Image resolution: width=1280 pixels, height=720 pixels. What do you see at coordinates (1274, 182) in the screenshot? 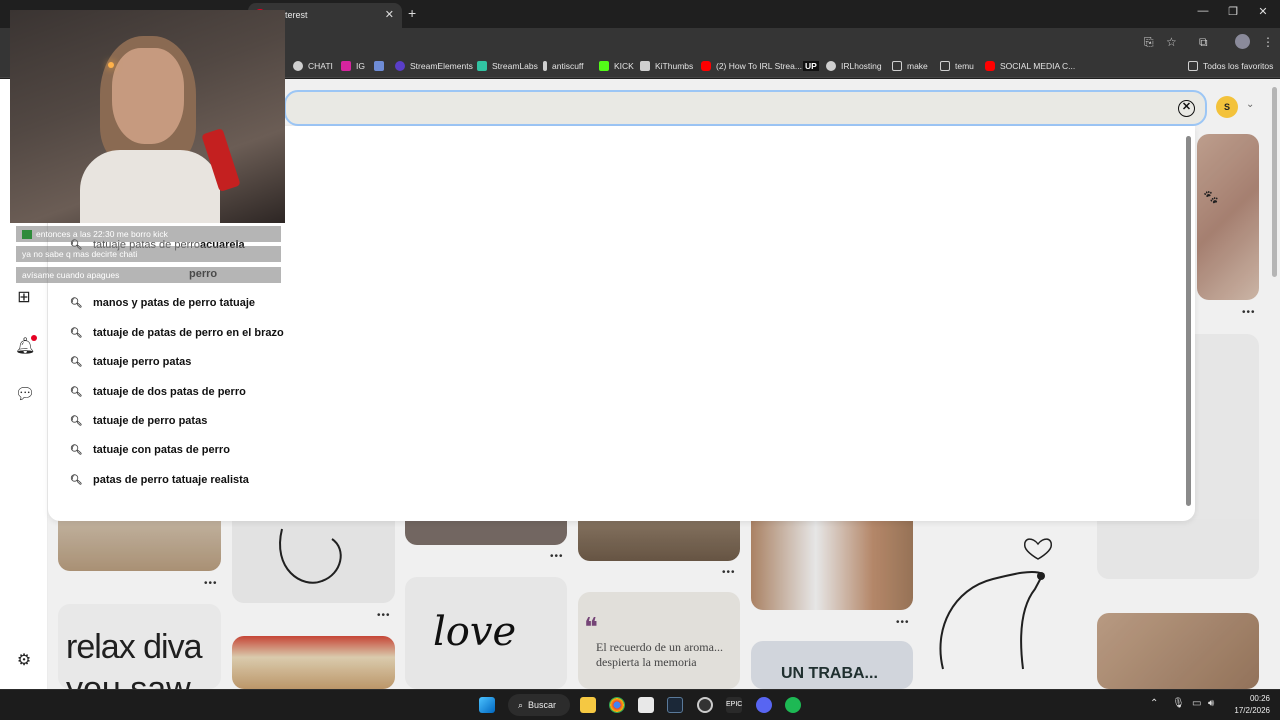
I see `page-scrollbar` at bounding box center [1274, 182].